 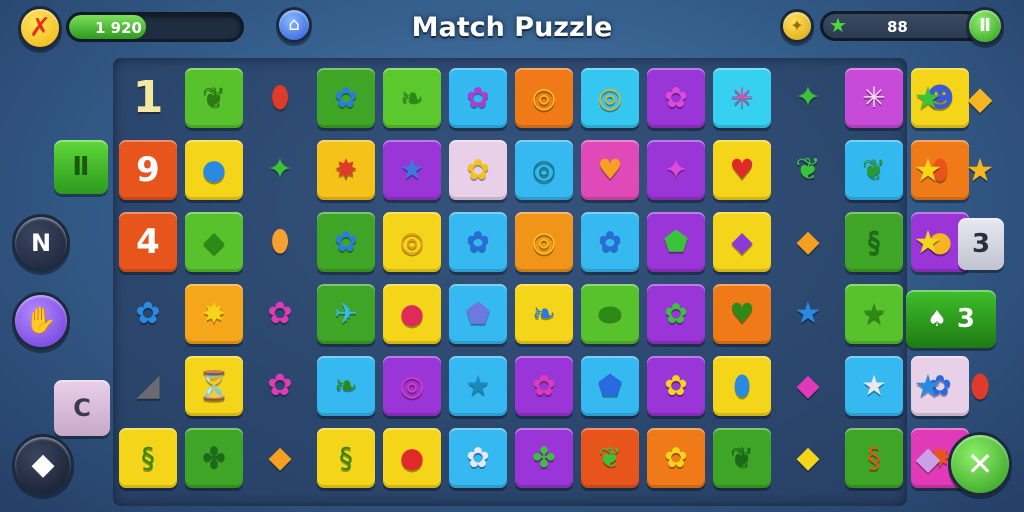 What do you see at coordinates (951, 319) in the screenshot?
I see `combo-button: ♠ 3` at bounding box center [951, 319].